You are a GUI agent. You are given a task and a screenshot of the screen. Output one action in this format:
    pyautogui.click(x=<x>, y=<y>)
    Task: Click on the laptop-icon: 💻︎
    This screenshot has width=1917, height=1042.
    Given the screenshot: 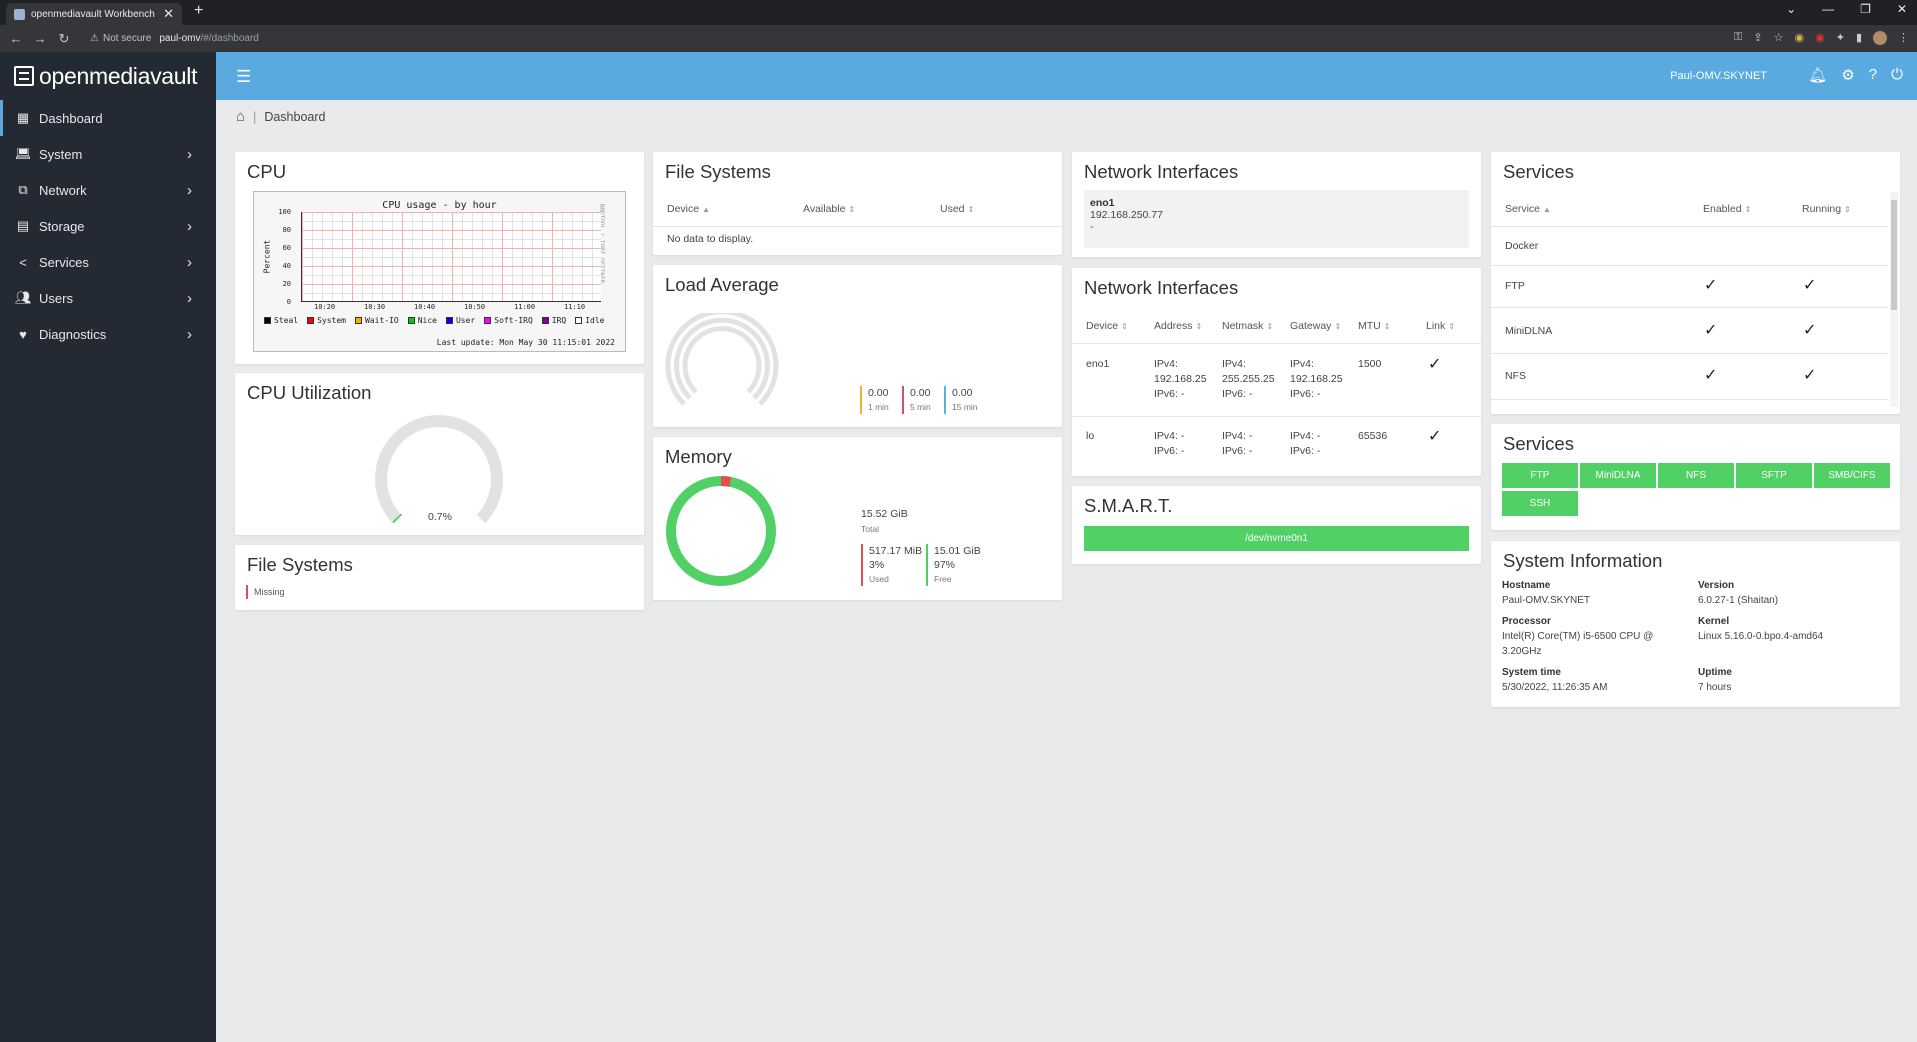 What is the action you would take?
    pyautogui.click(x=23, y=153)
    